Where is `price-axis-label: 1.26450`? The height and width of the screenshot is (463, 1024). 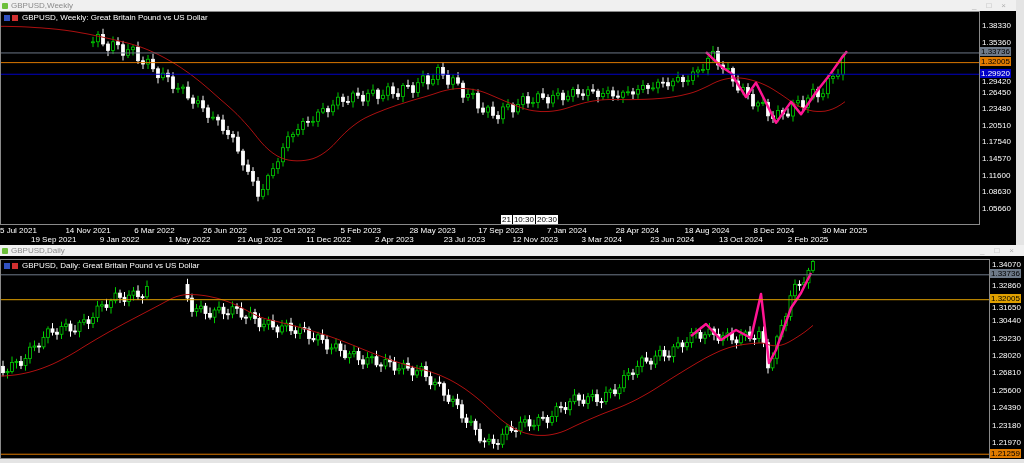 price-axis-label: 1.26450 is located at coordinates (996, 92).